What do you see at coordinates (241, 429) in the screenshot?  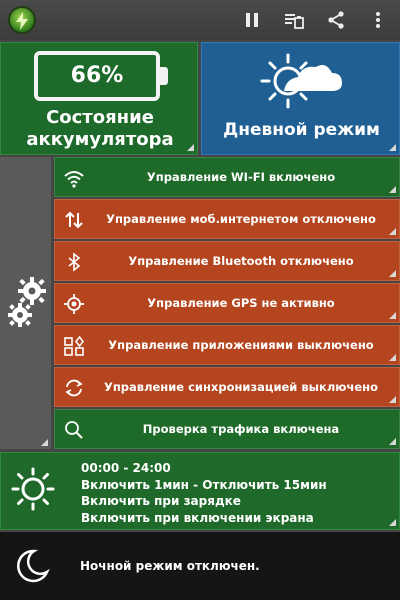 I see `control-label: Проверка трафика включена` at bounding box center [241, 429].